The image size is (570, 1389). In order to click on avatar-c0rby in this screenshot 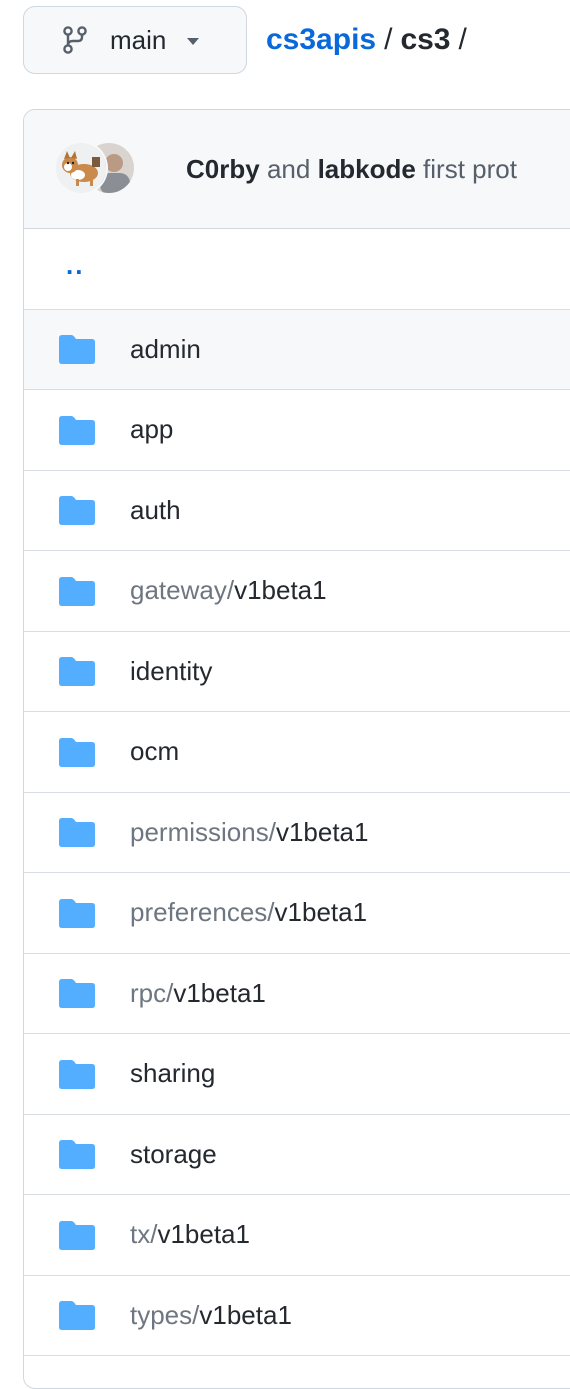, I will do `click(81, 168)`.